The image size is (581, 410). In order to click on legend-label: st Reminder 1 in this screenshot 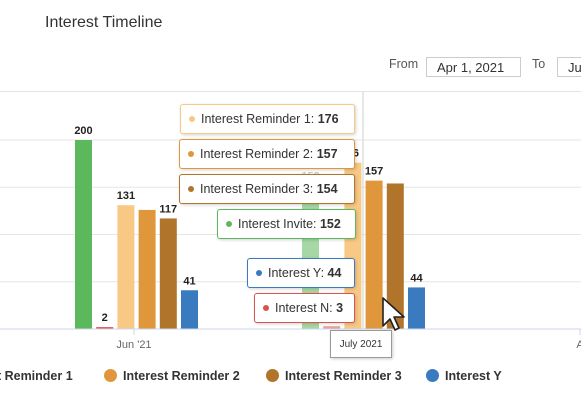, I will do `click(36, 376)`.